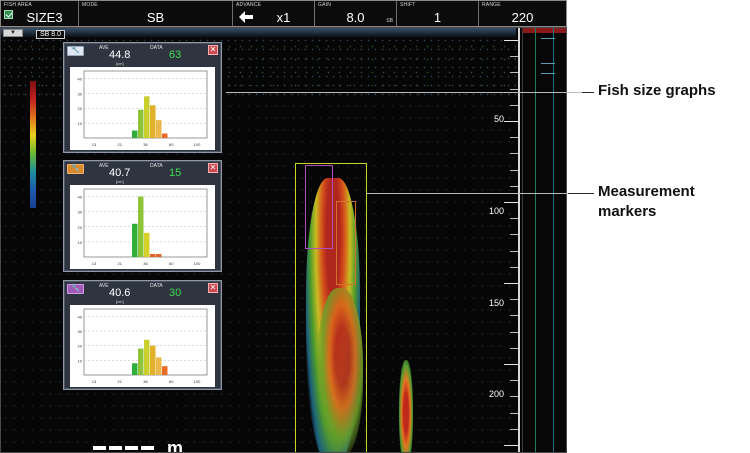 The height and width of the screenshot is (453, 750). What do you see at coordinates (142, 173) in the screenshot?
I see `panel-header: 🔧 AVE 40.7 [cm] DATA 15 ✕` at bounding box center [142, 173].